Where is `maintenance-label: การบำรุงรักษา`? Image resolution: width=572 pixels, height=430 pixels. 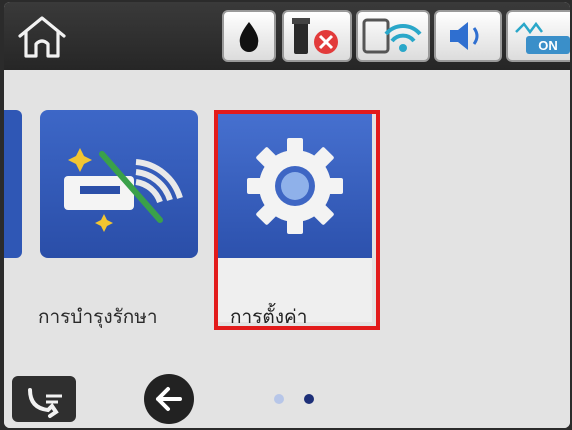 maintenance-label: การบำรุงรักษา is located at coordinates (98, 317).